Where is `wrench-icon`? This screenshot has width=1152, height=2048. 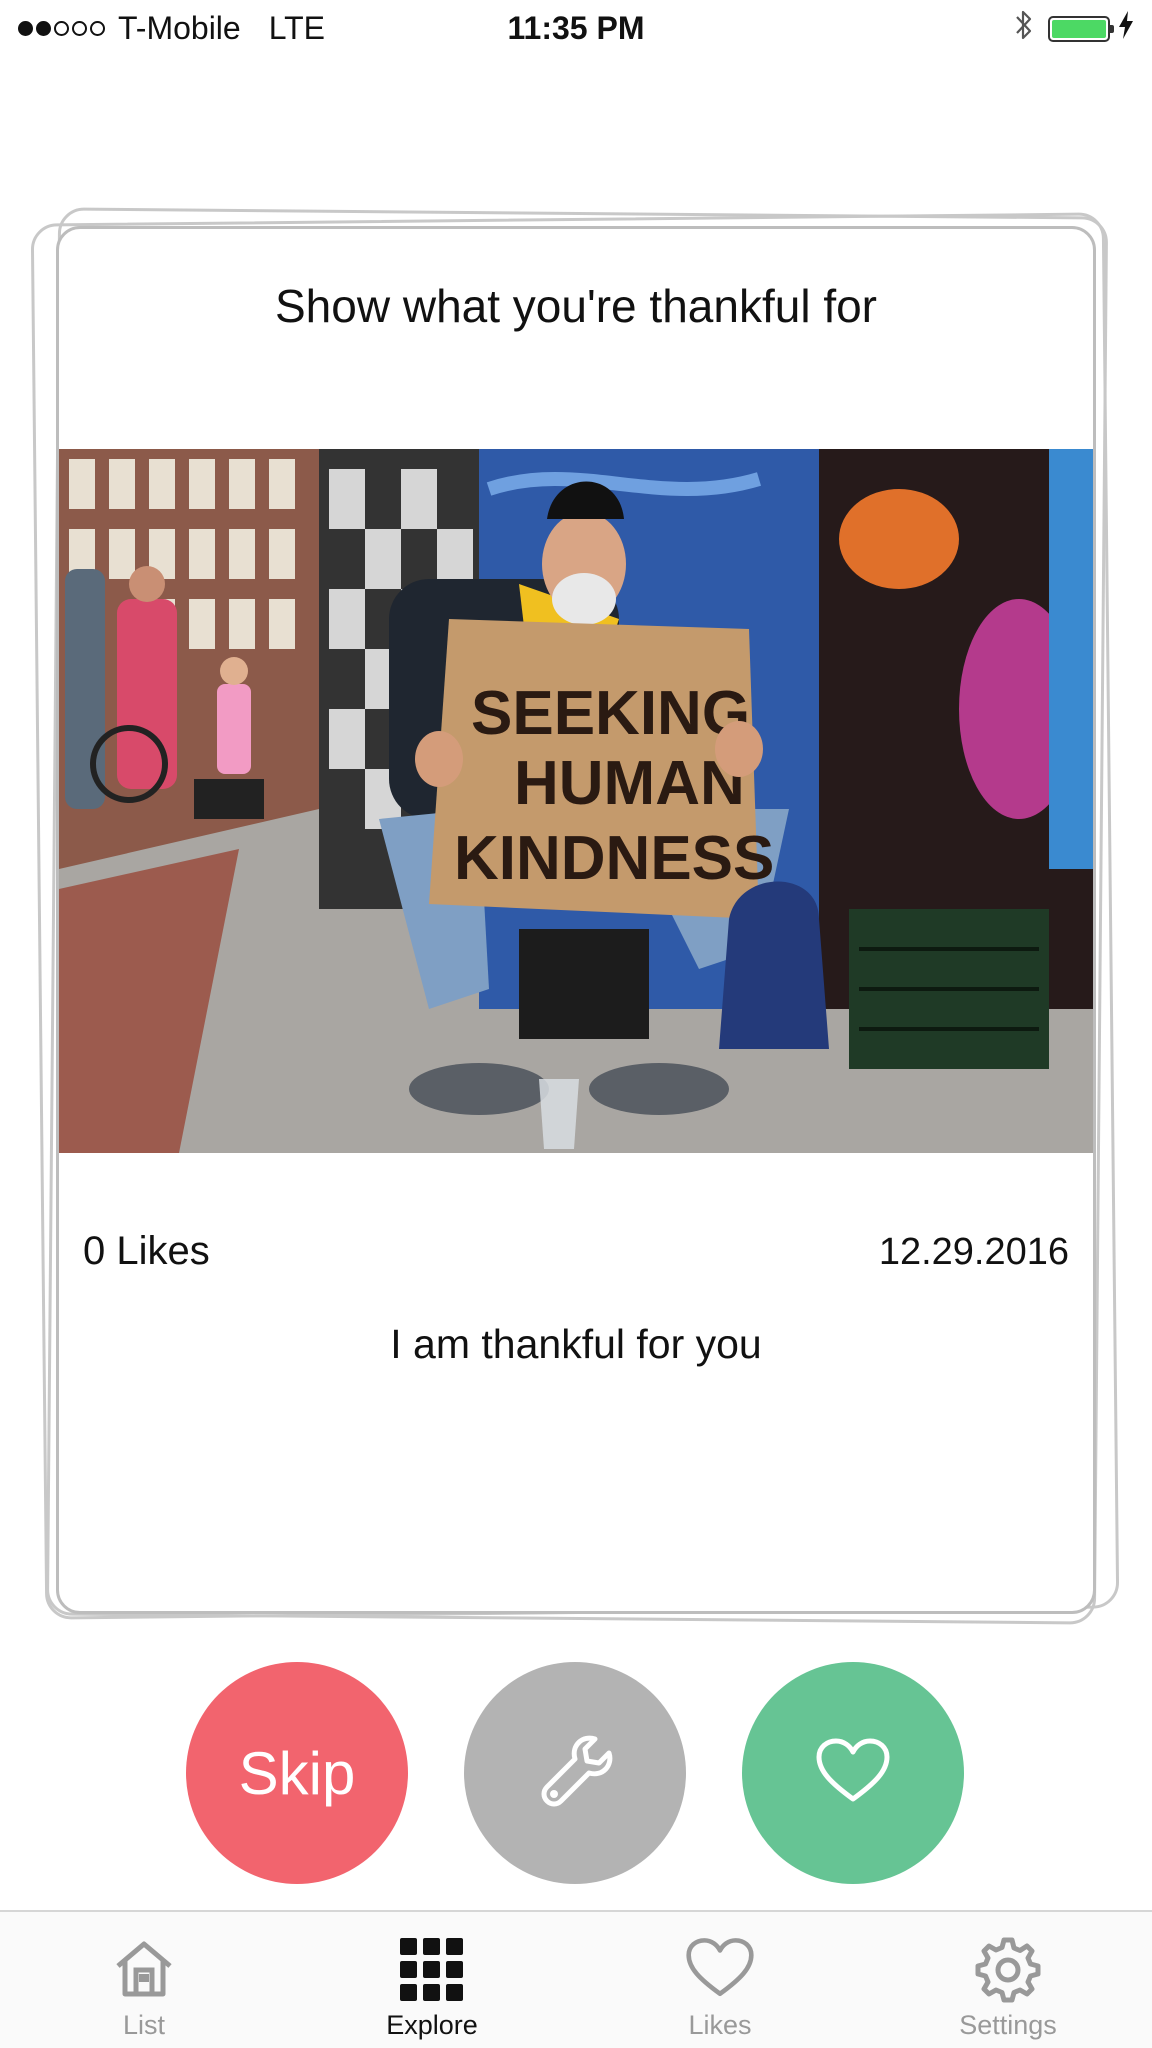 wrench-icon is located at coordinates (575, 1773).